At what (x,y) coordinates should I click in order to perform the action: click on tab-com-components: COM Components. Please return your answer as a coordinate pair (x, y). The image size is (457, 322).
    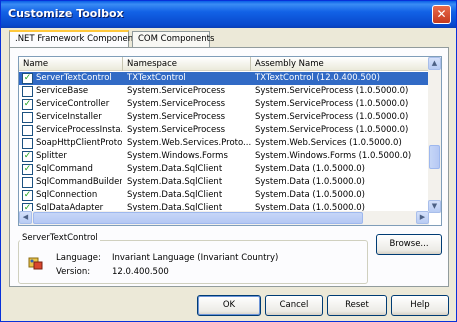
    Looking at the image, I should click on (173, 39).